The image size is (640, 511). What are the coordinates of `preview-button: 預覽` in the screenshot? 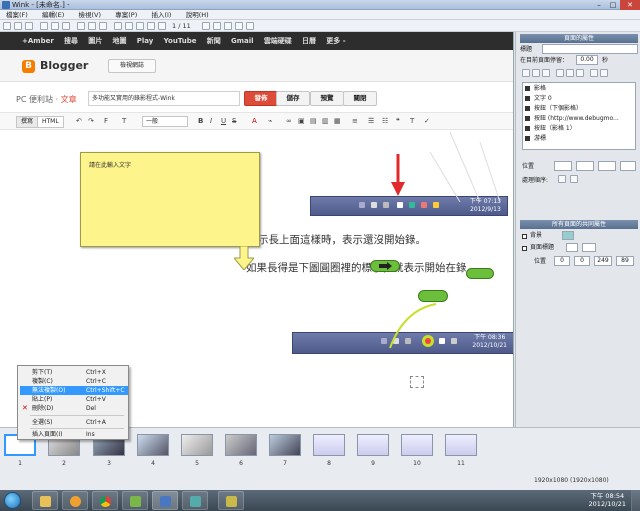 It's located at (327, 98).